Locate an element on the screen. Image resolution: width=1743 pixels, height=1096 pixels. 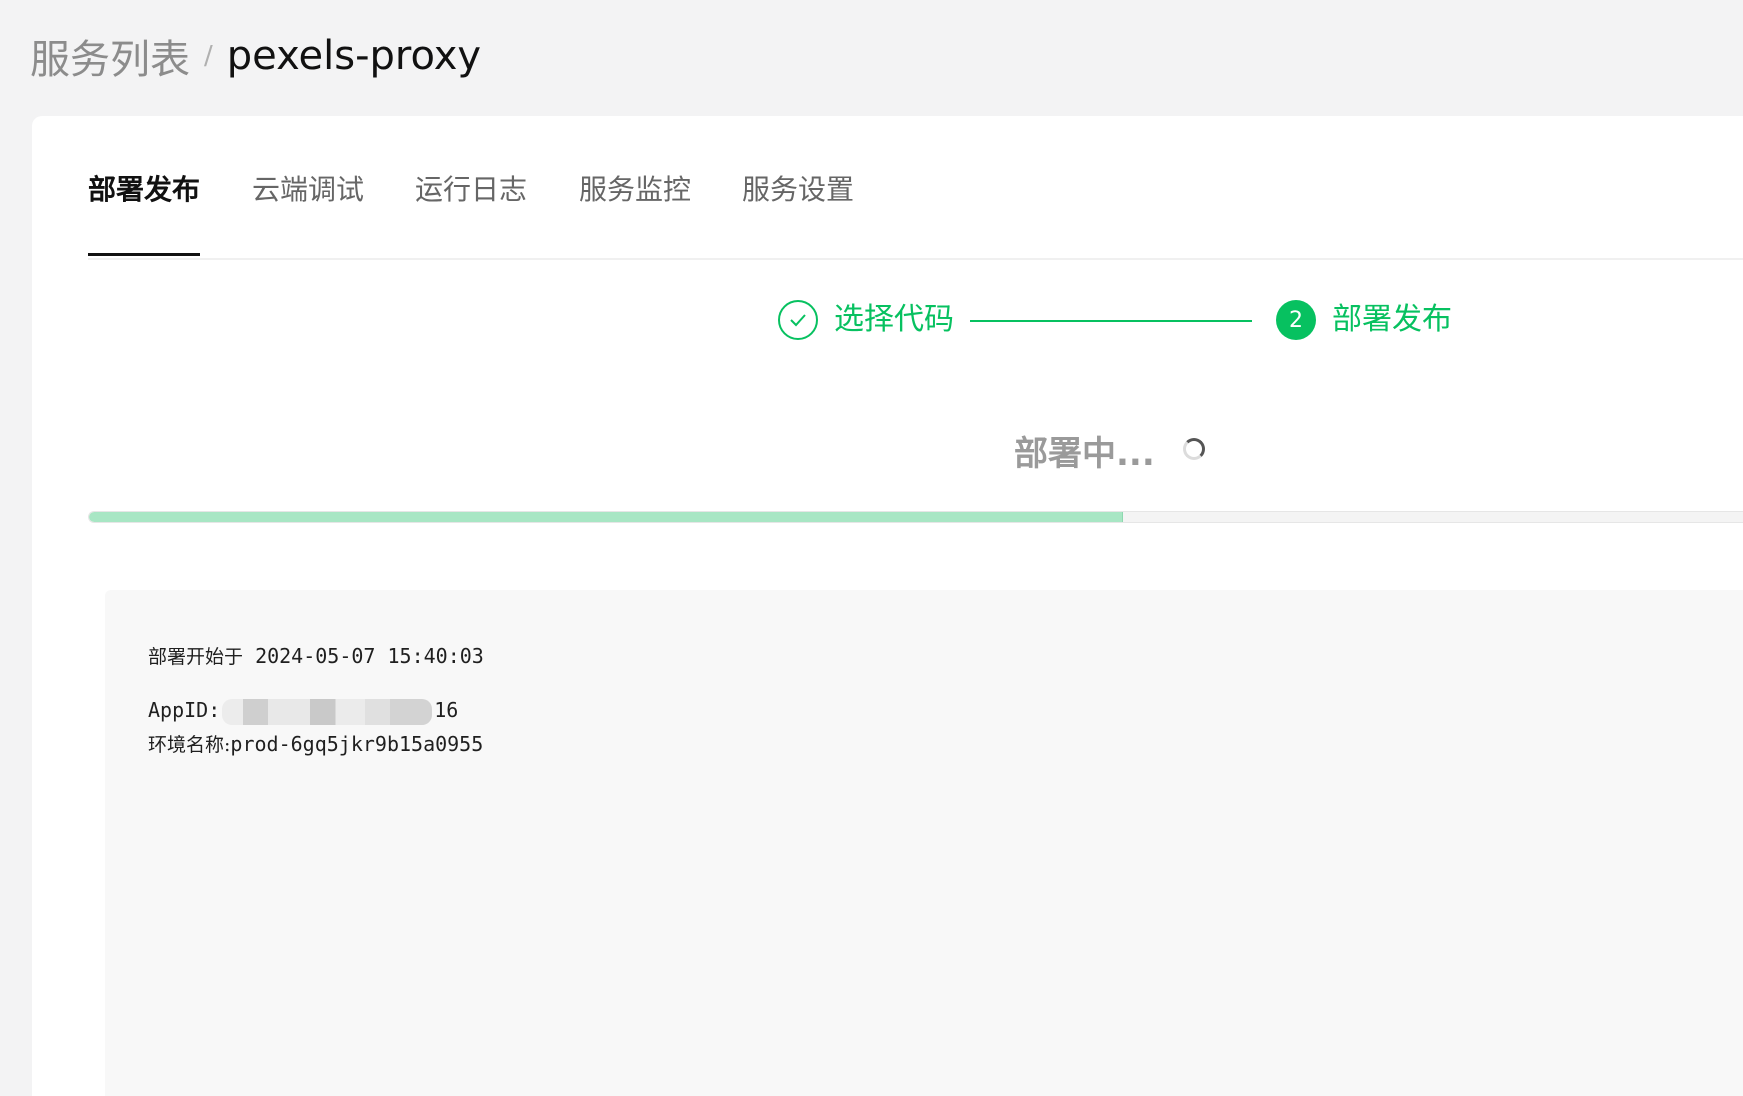
log-env-label: 环境名称: is located at coordinates (189, 745).